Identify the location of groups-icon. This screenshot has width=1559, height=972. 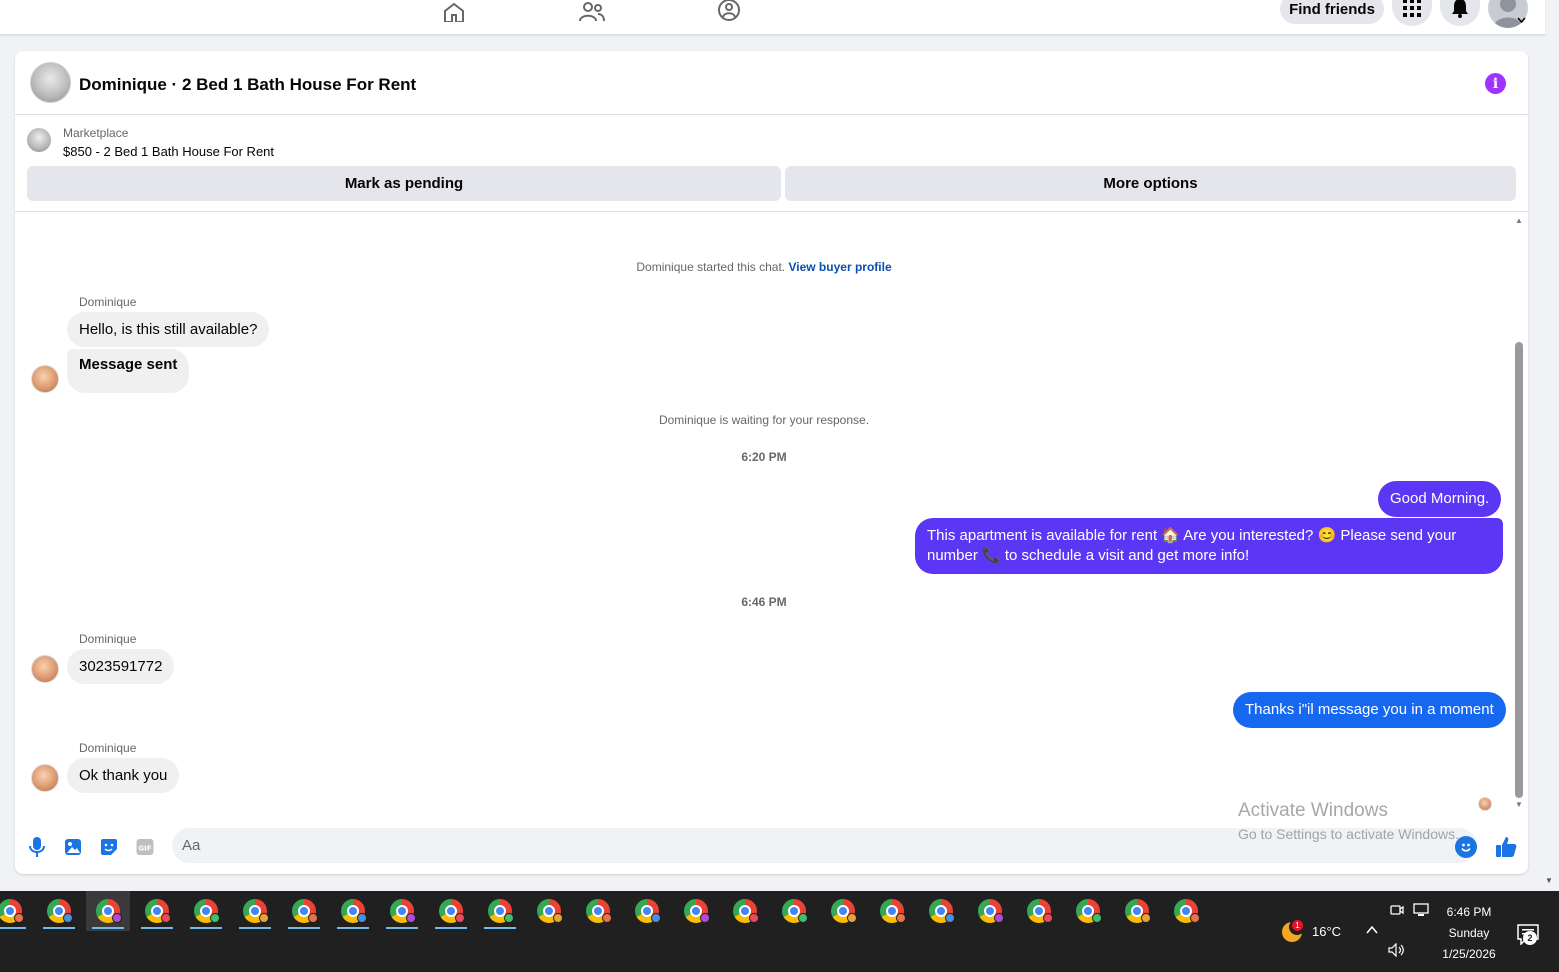
(729, 11).